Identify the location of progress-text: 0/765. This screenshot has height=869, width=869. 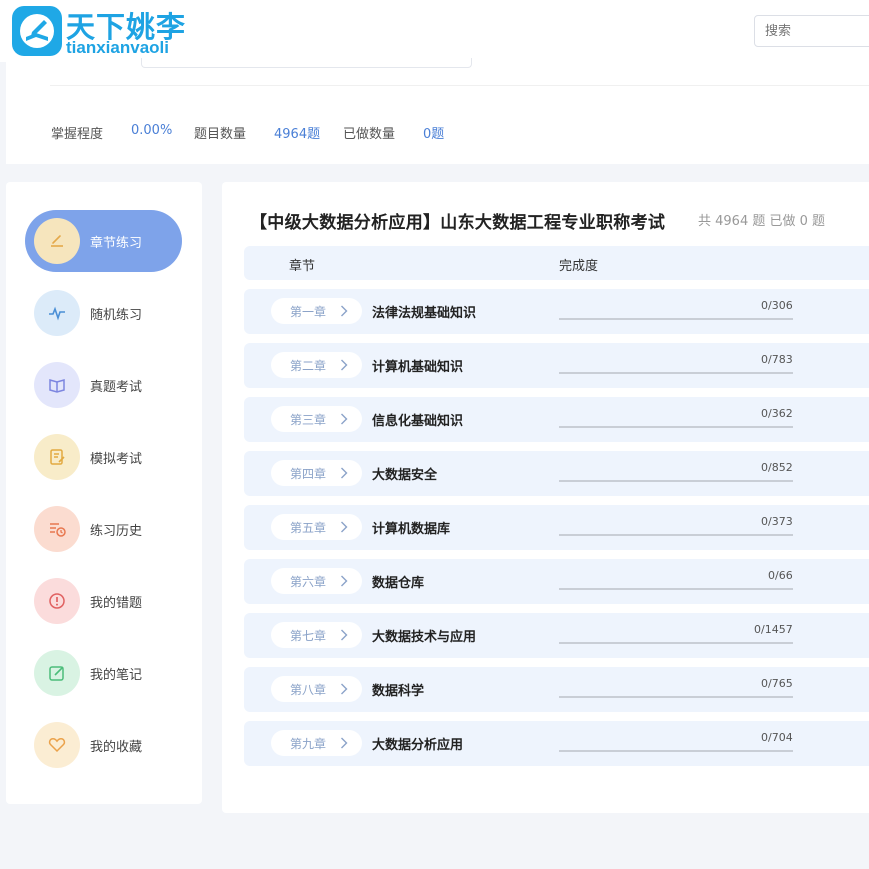
(777, 683).